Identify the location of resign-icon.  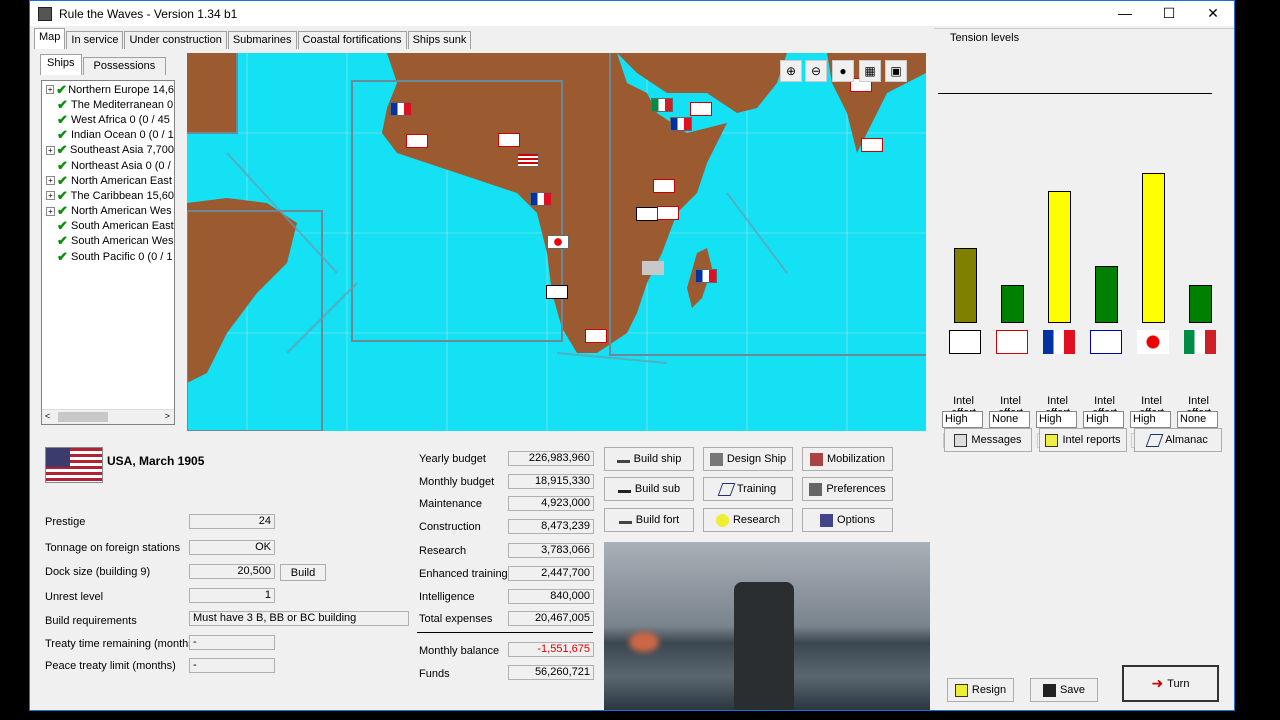
(961, 690).